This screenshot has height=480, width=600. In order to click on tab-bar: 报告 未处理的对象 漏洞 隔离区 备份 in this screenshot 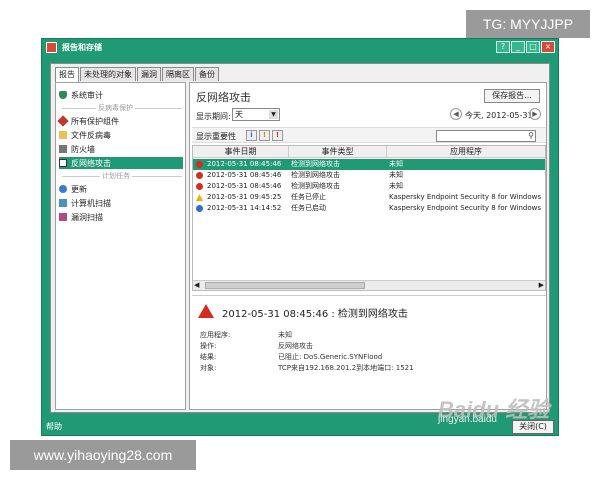, I will do `click(137, 74)`.